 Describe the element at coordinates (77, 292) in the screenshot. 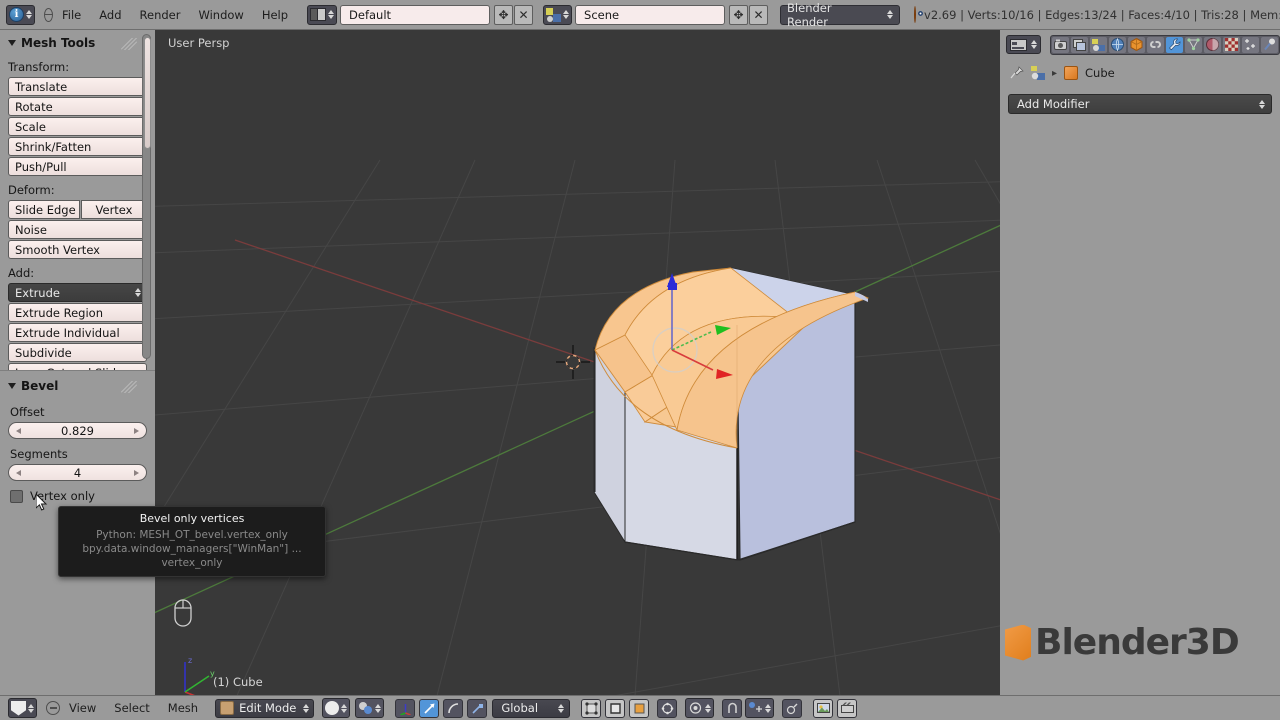

I see `extrude-dropdown: Extrude` at that location.